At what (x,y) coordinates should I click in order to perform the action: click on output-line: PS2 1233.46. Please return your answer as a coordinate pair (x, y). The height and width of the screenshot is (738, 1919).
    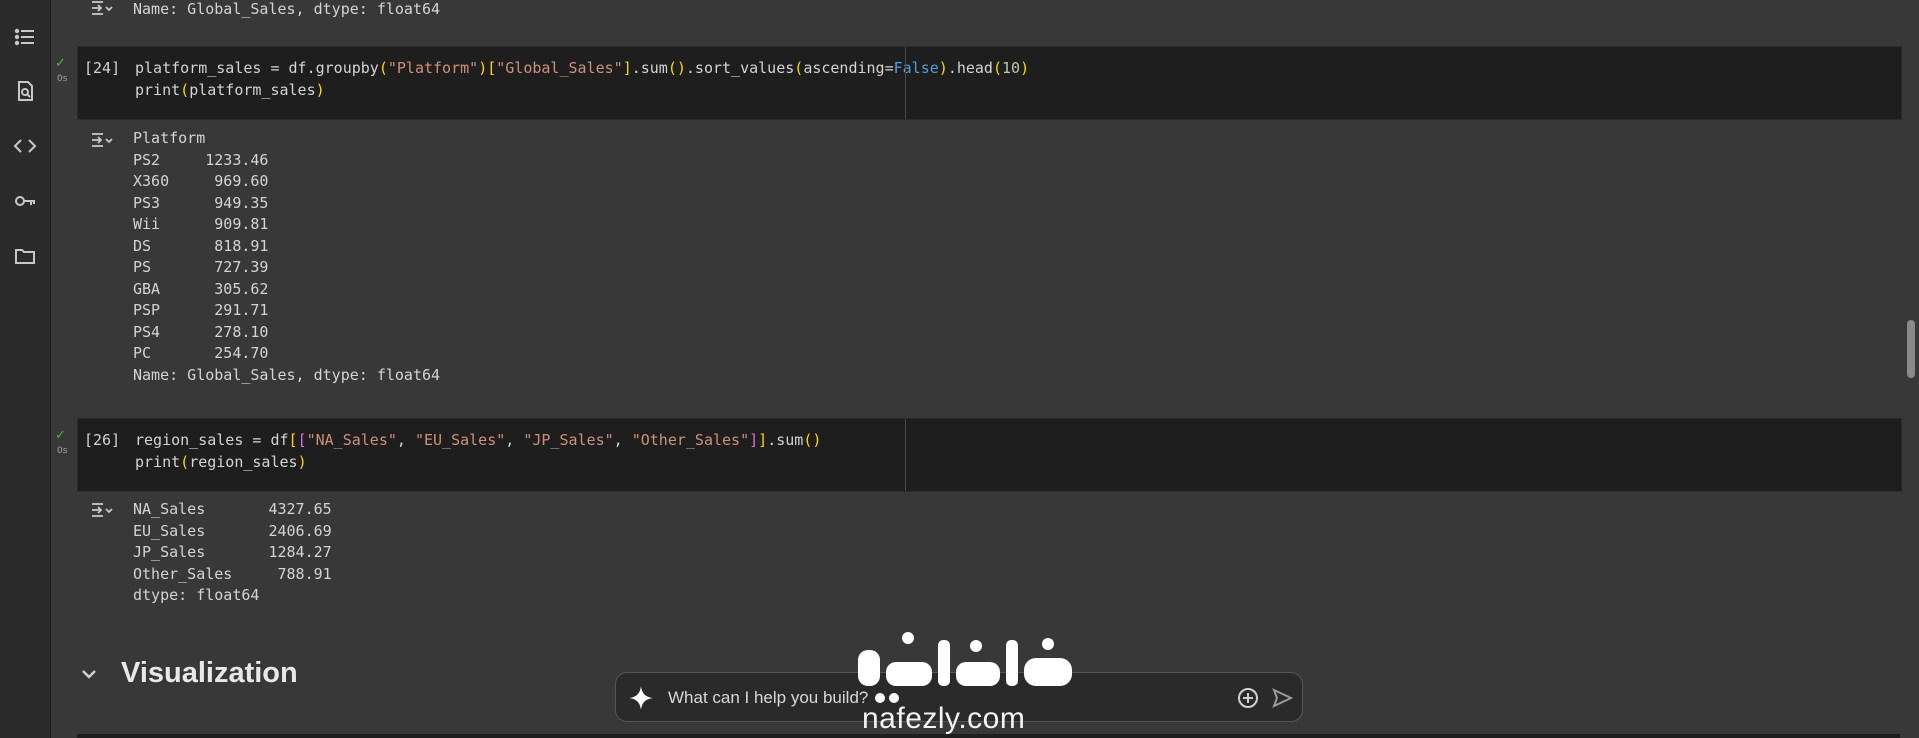
    Looking at the image, I should click on (201, 159).